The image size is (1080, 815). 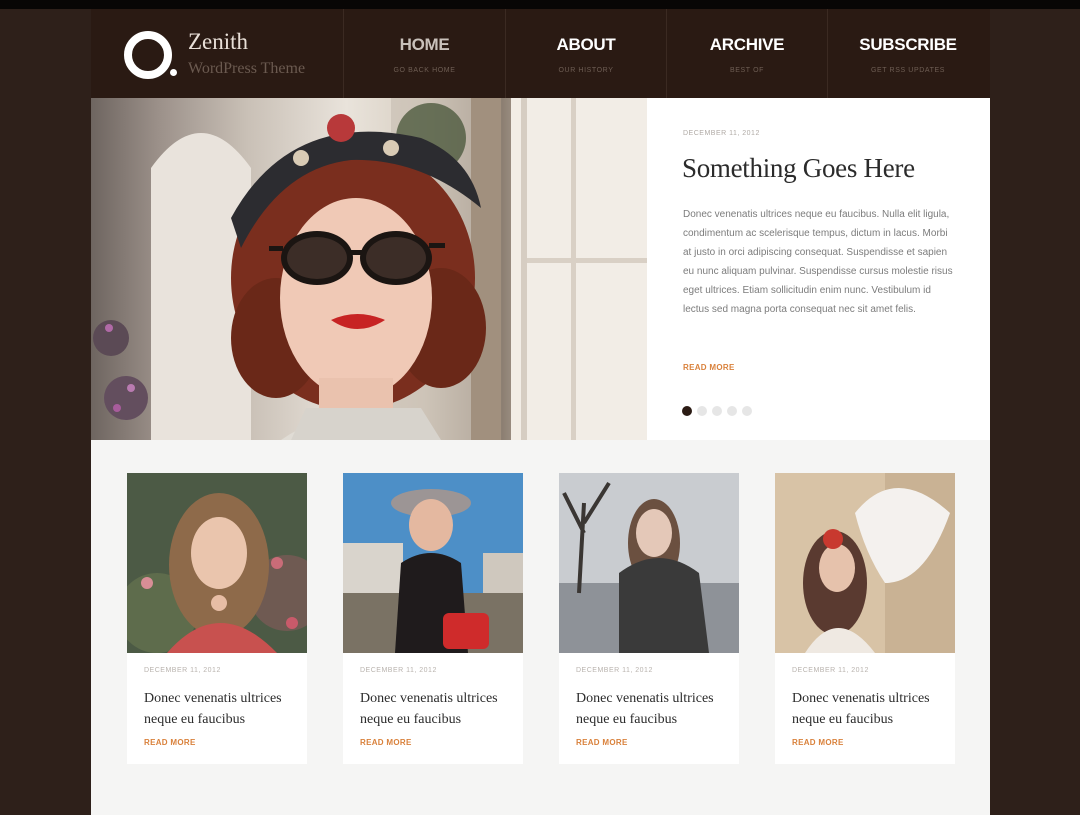 I want to click on hero-title: Something Goes Here, so click(x=798, y=168).